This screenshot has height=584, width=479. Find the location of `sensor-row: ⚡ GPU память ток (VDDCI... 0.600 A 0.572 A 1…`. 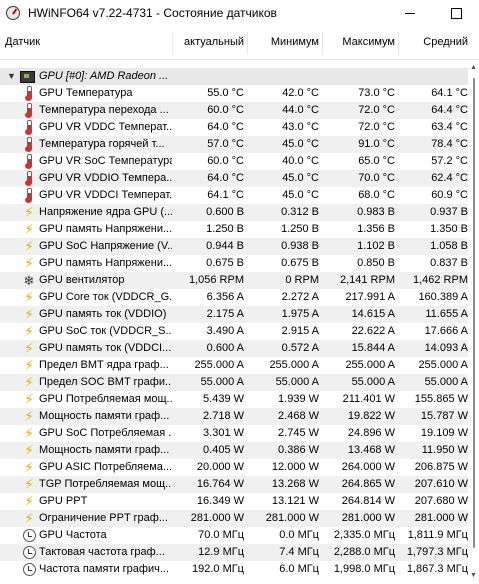

sensor-row: ⚡ GPU память ток (VDDCI... 0.600 A 0.572 A 1… is located at coordinates (234, 348).